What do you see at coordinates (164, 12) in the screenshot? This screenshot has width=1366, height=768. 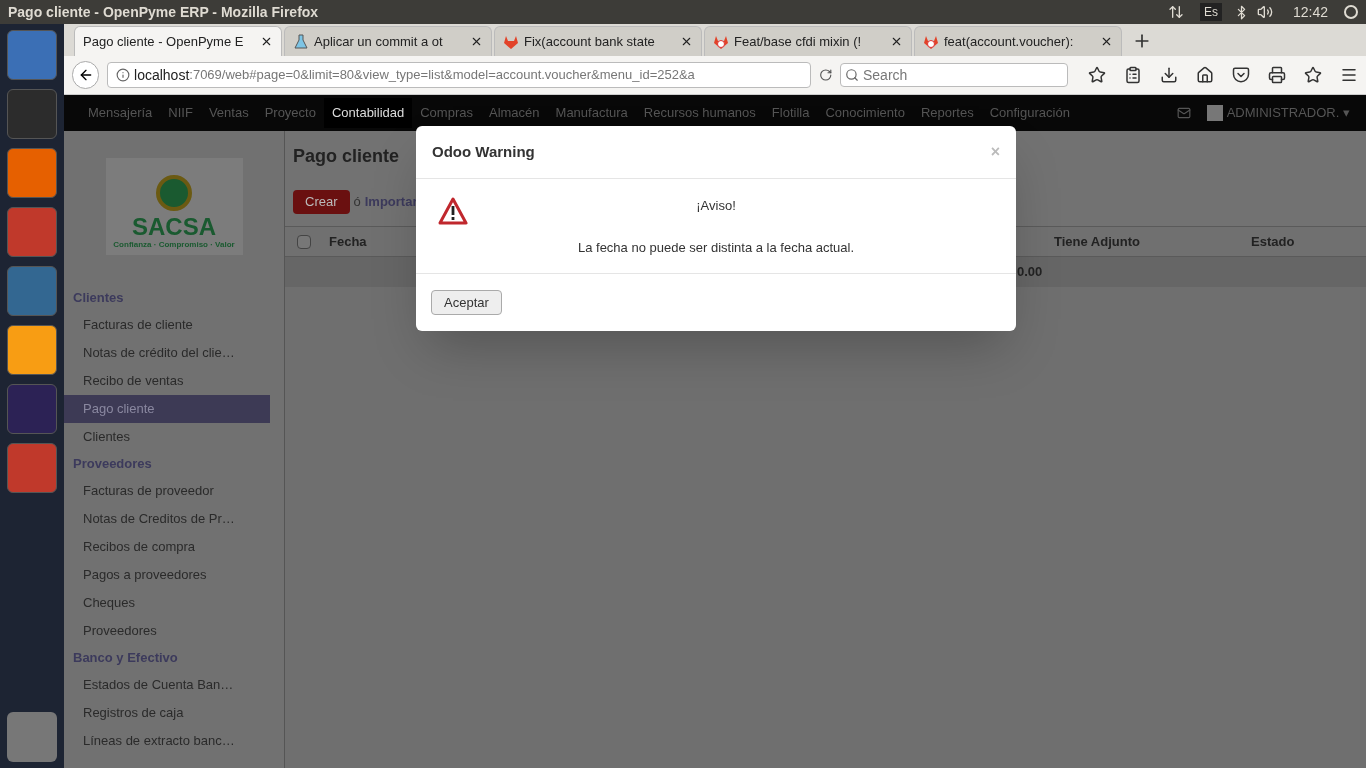 I see `window-title: Pago cliente - OpenPyme ERP - Mozilla Firefox` at bounding box center [164, 12].